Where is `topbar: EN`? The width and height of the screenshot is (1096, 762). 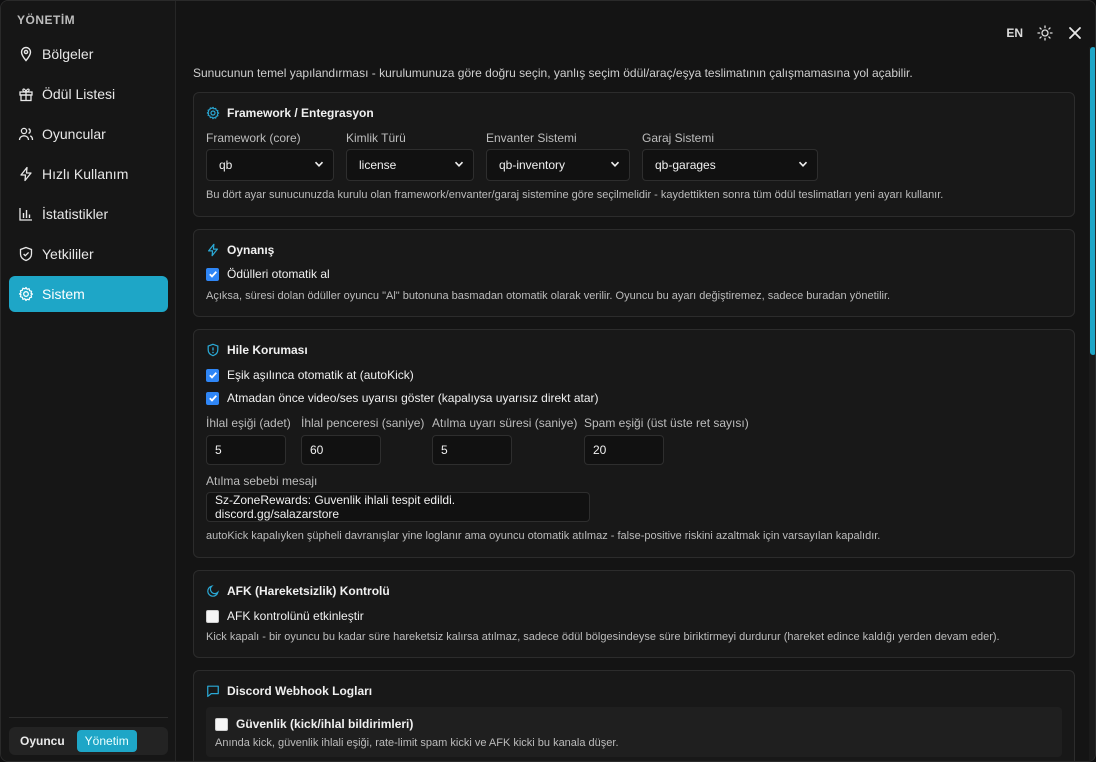 topbar: EN is located at coordinates (1044, 33).